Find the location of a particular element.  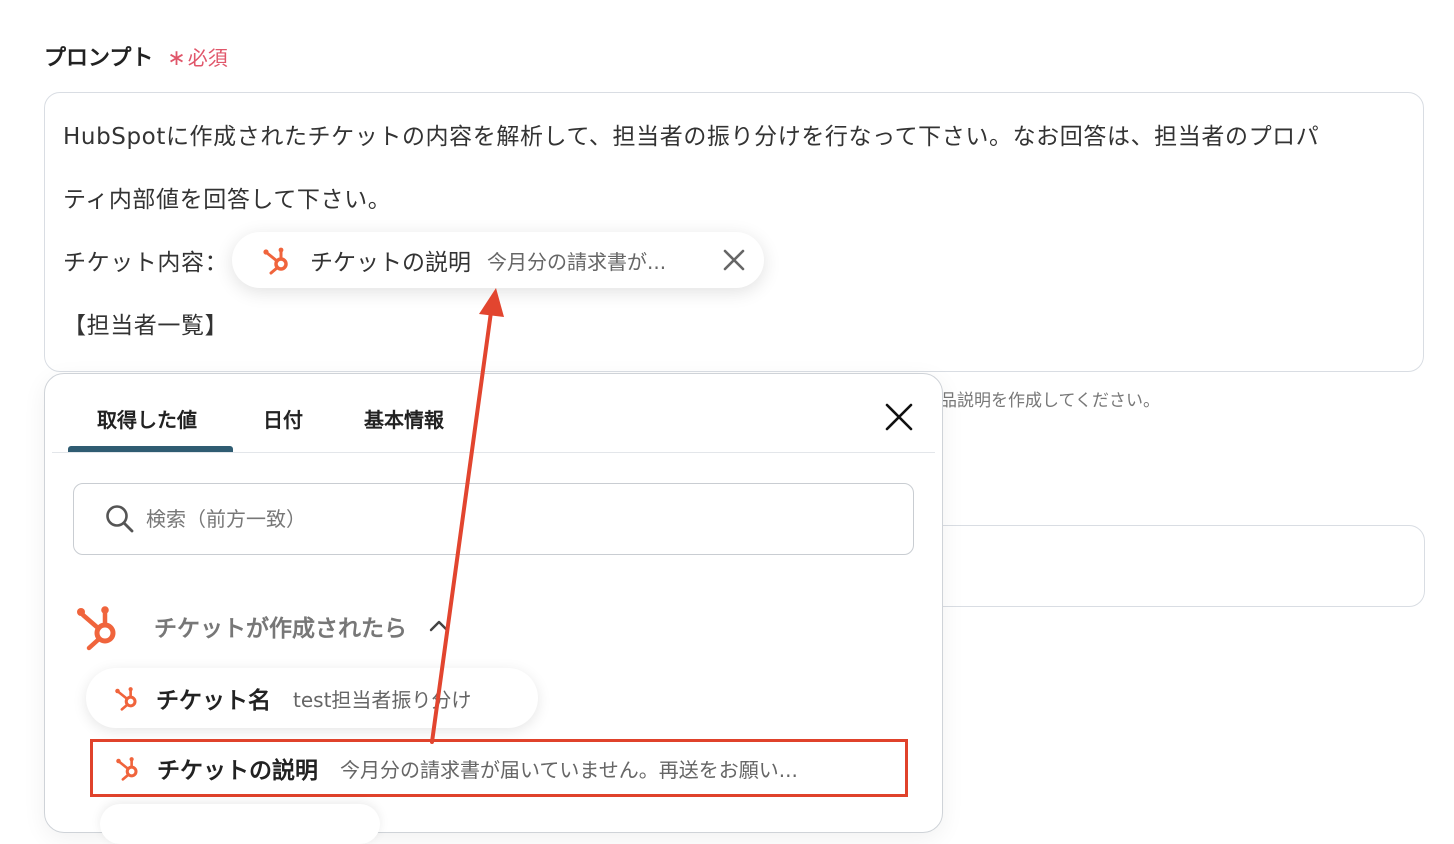

prompt-line-3-prefix: チケット内容： is located at coordinates (146, 263).